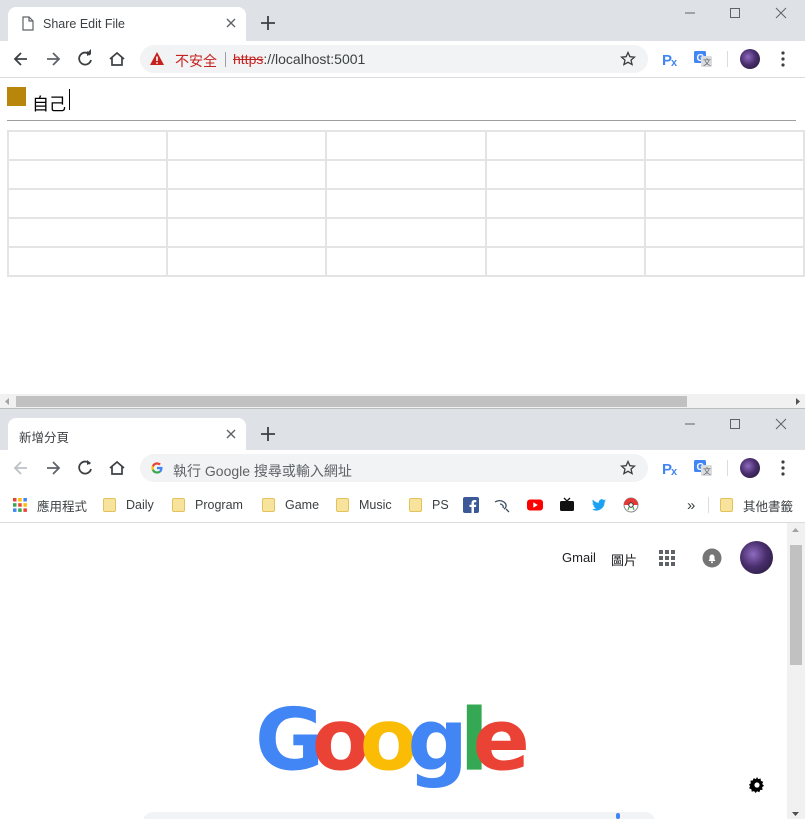 This screenshot has height=819, width=805. What do you see at coordinates (674, 63) in the screenshot?
I see `svg-text: x` at bounding box center [674, 63].